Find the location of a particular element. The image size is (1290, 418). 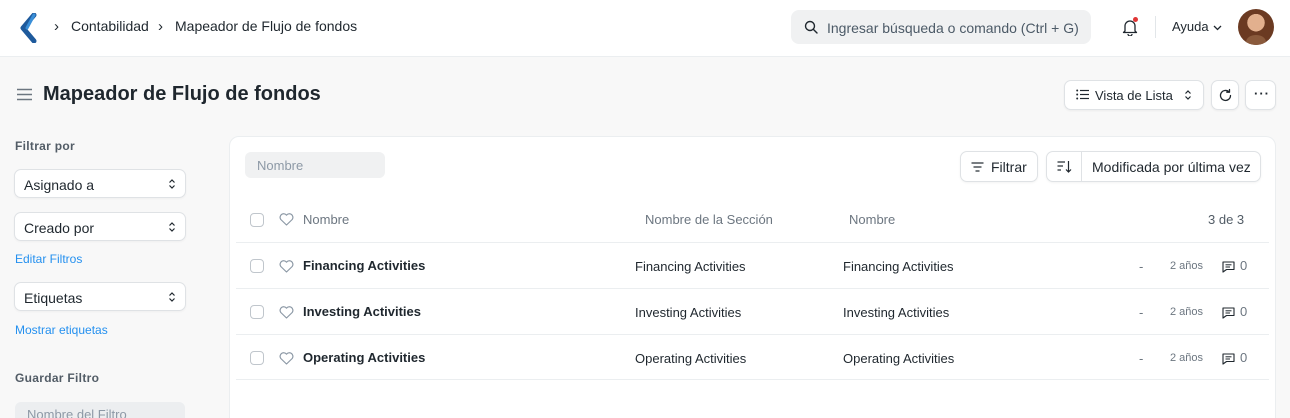

column-header-section-name: Nombre de la Sección is located at coordinates (709, 219).